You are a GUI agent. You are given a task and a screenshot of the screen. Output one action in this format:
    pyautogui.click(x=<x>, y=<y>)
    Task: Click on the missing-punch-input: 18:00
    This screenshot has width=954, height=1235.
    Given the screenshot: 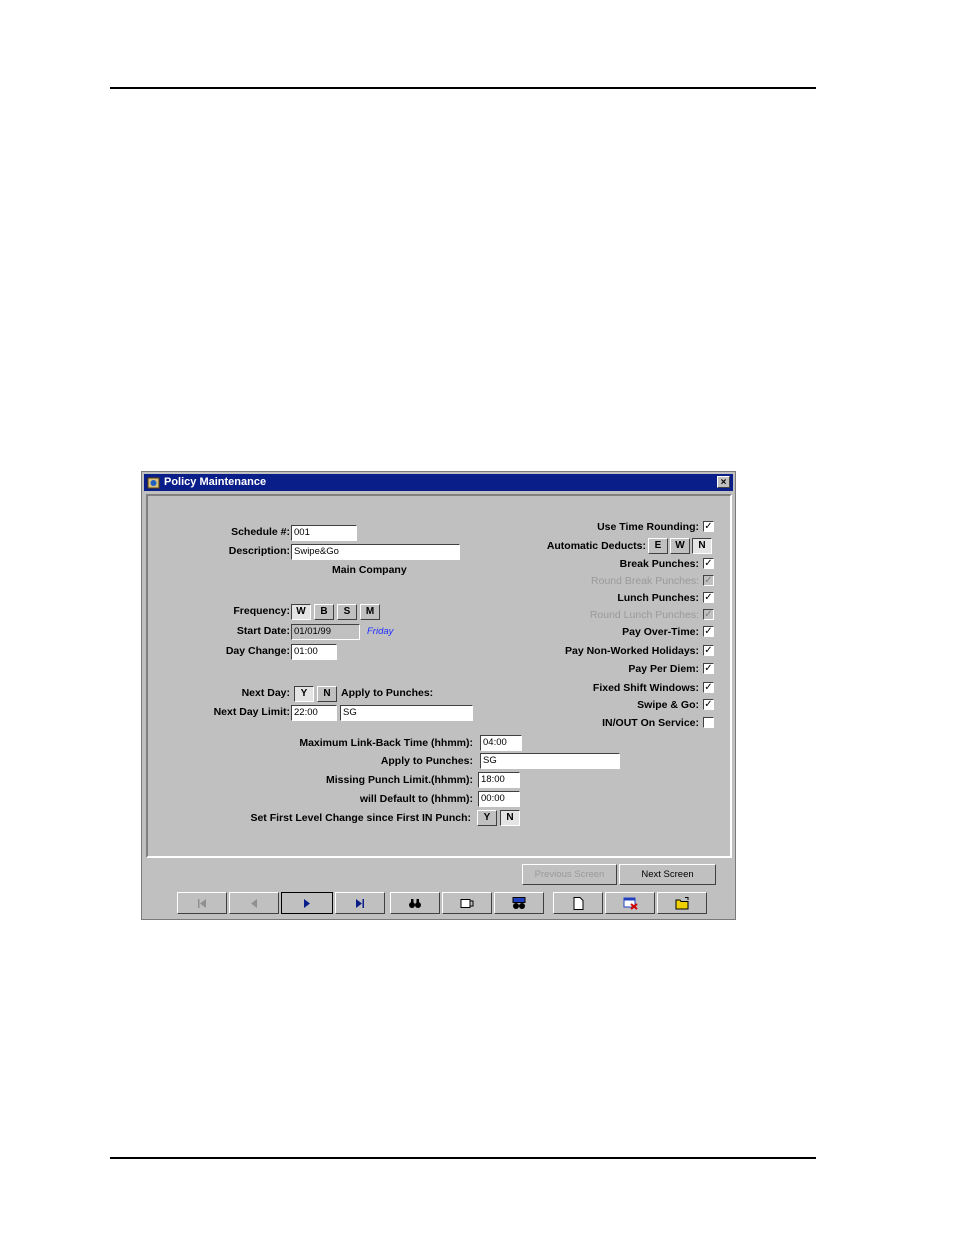 What is the action you would take?
    pyautogui.click(x=499, y=780)
    